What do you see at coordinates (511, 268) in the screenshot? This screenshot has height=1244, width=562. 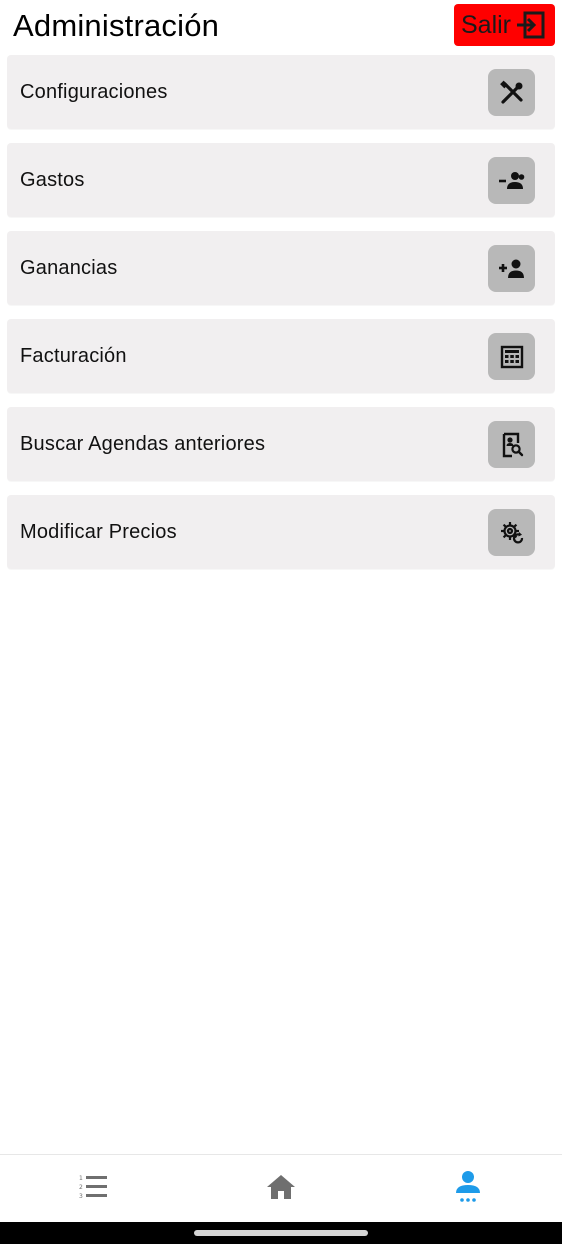 I see `add-person-icon` at bounding box center [511, 268].